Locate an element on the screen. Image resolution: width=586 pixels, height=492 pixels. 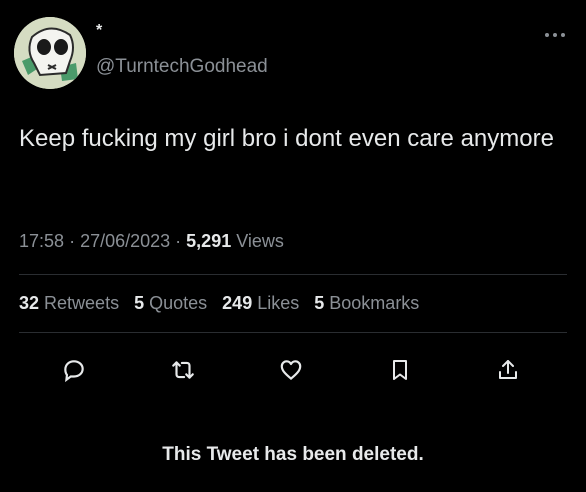
tweet-meta: 17:58 · 27/06/2023 · 5,291 Views is located at coordinates (151, 241).